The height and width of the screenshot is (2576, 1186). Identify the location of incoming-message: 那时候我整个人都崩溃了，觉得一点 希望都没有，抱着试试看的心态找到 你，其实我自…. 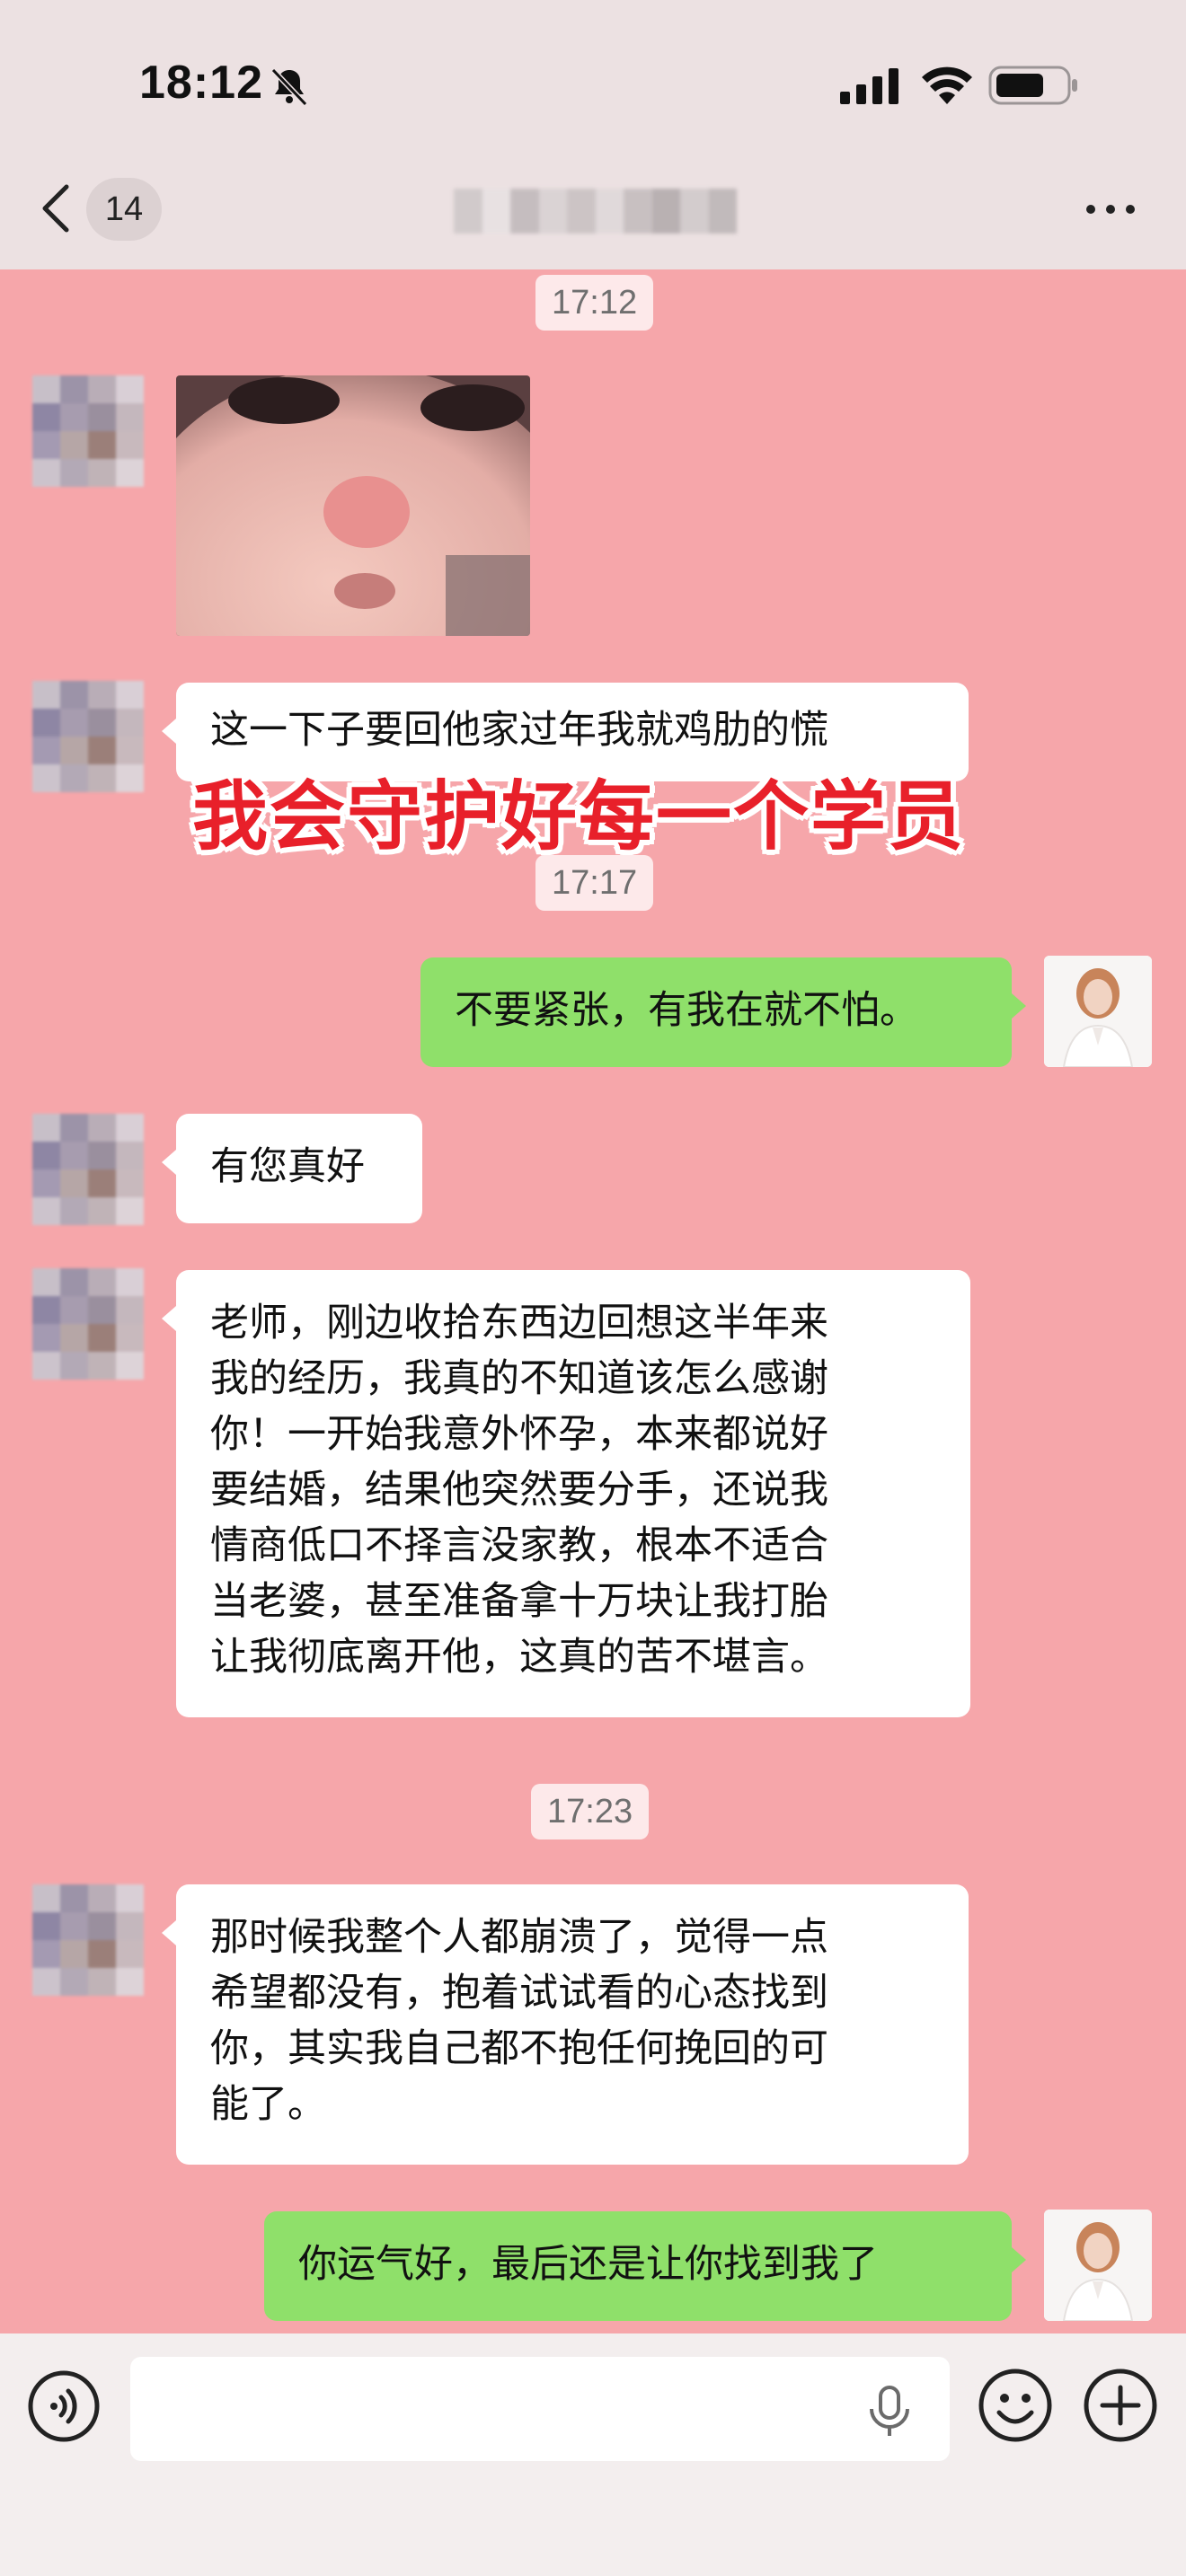
(565, 2024).